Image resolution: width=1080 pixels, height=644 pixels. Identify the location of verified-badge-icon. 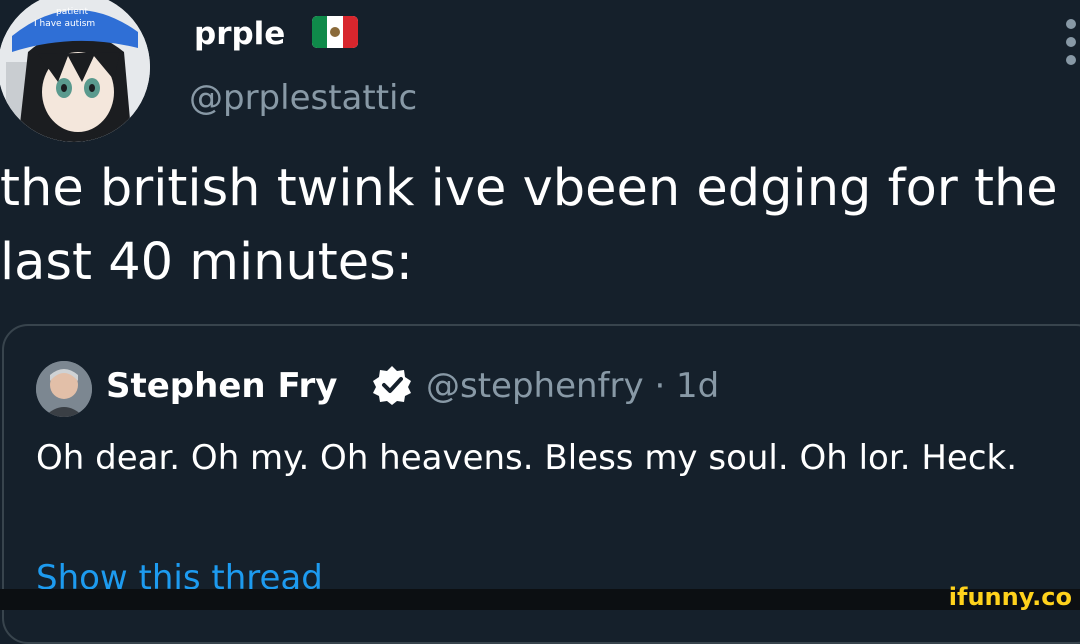
(392, 385).